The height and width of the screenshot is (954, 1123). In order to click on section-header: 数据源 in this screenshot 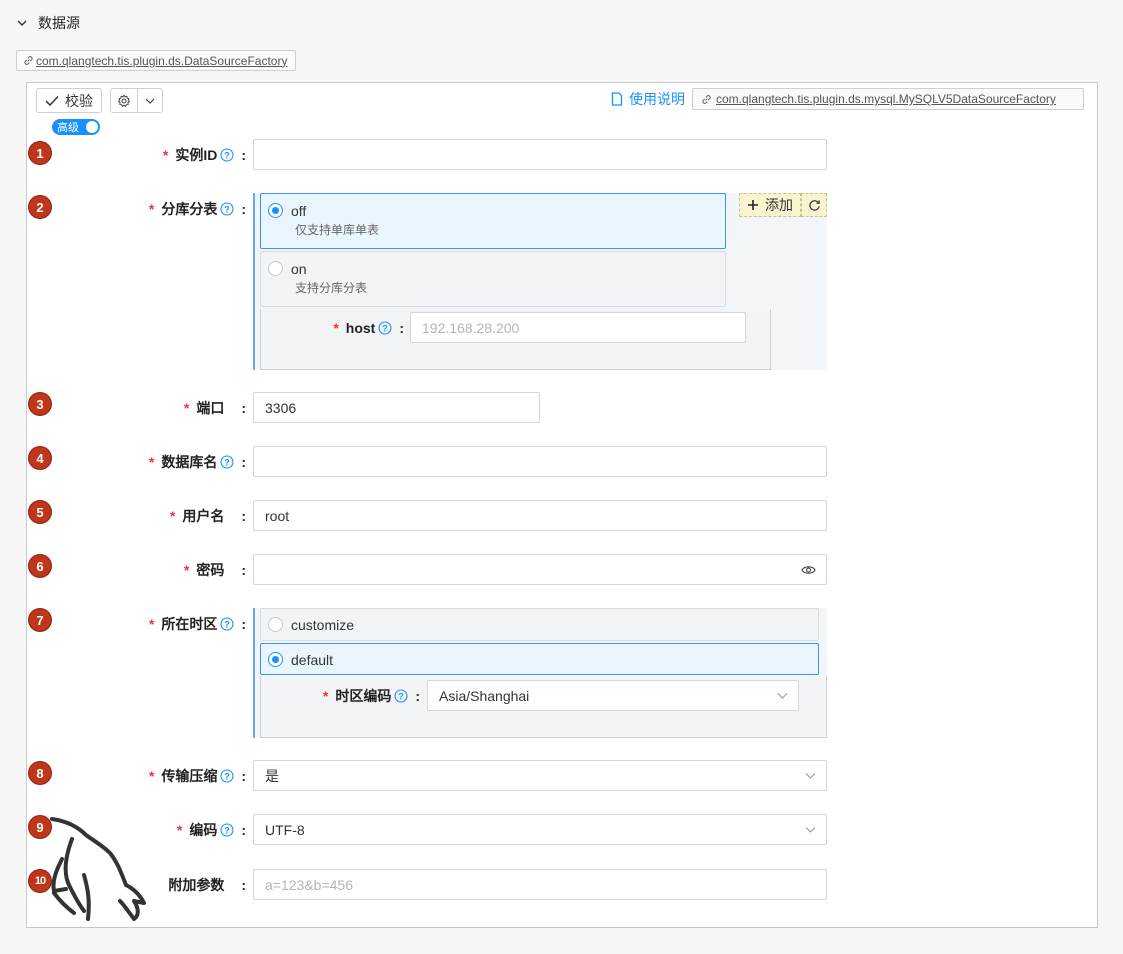, I will do `click(48, 23)`.